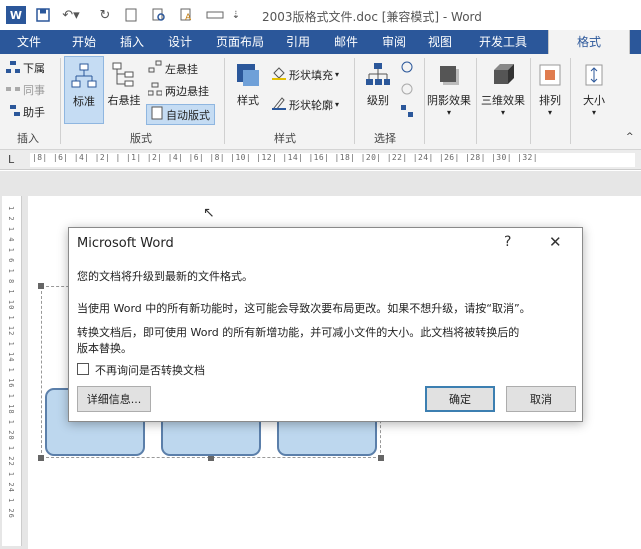 Image resolution: width=641 pixels, height=549 pixels. Describe the element at coordinates (346, 42) in the screenshot. I see `tab-mailings: 邮件` at that location.